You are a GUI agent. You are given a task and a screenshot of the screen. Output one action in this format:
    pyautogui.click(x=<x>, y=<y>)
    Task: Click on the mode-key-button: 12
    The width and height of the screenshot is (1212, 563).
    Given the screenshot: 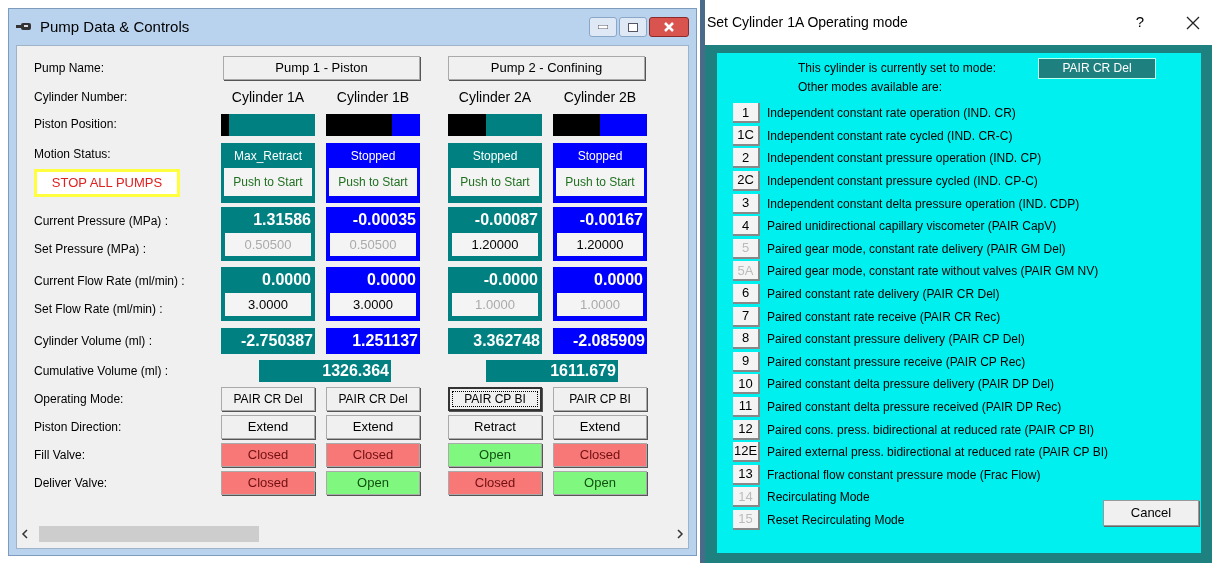 What is the action you would take?
    pyautogui.click(x=746, y=429)
    